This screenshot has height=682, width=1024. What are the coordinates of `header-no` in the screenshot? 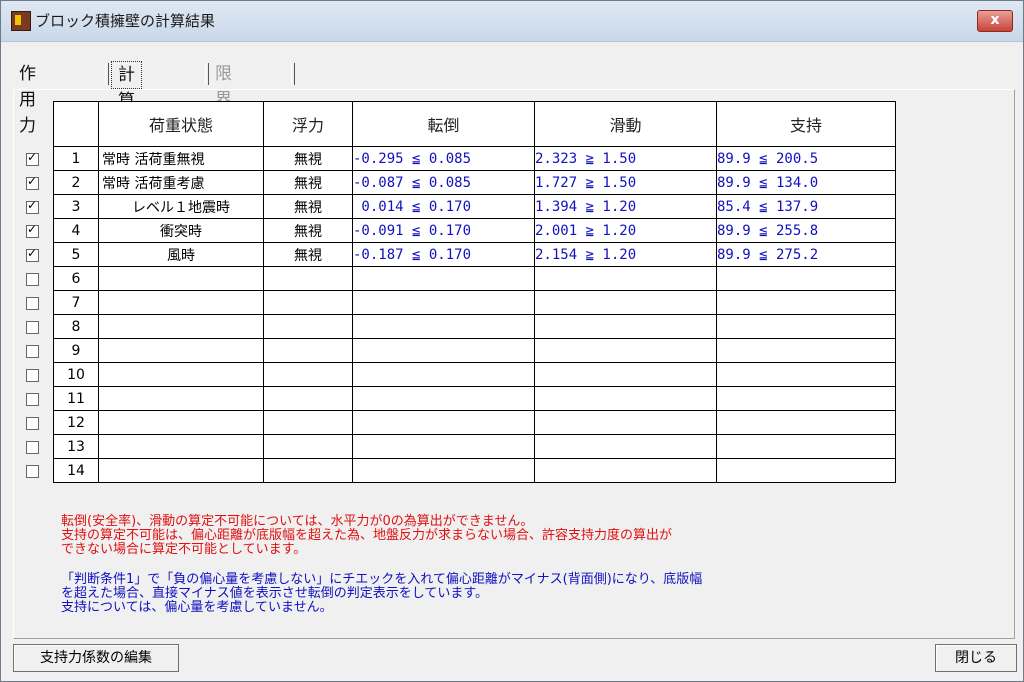 It's located at (76, 124).